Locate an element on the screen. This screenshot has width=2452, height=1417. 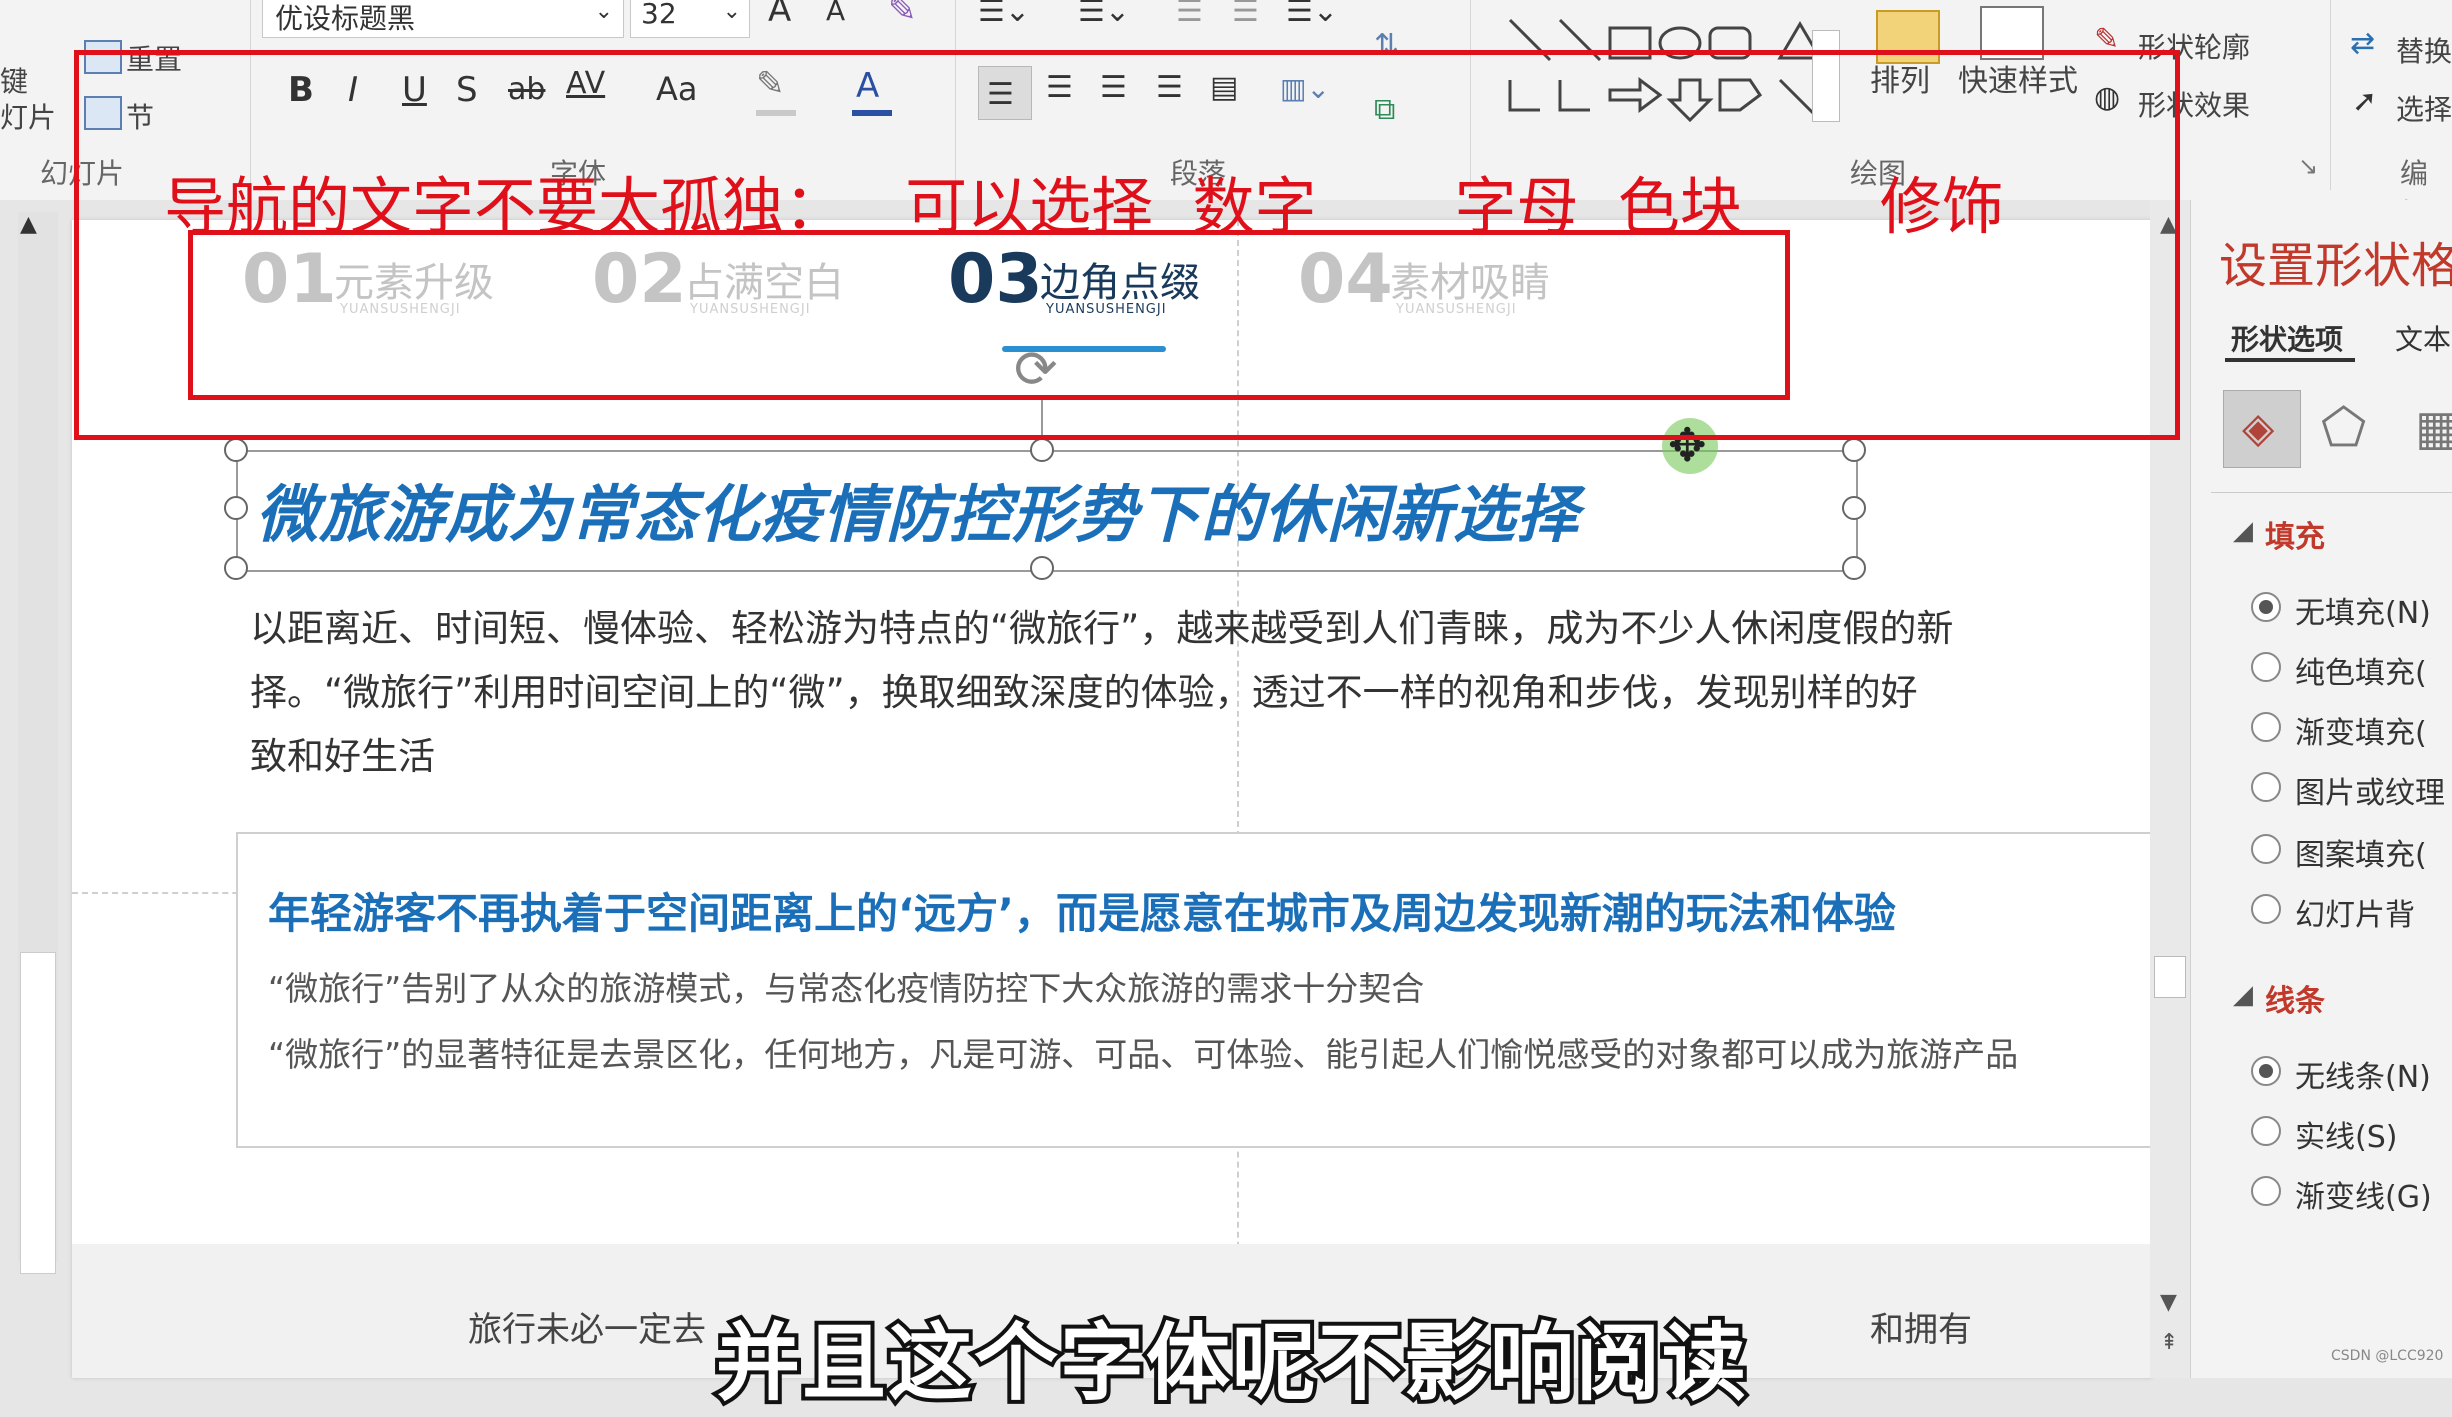
box-line-1: “微旅行”告别了从众的旅游模式，与常态化疫情防控下大众旅游的需求十分契合 is located at coordinates (846, 986).